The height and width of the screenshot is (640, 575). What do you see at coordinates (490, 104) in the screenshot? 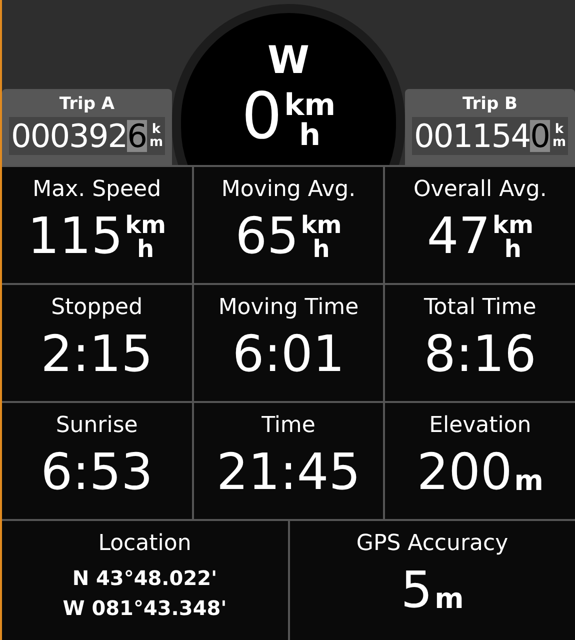
I see `trip-label: Trip B` at bounding box center [490, 104].